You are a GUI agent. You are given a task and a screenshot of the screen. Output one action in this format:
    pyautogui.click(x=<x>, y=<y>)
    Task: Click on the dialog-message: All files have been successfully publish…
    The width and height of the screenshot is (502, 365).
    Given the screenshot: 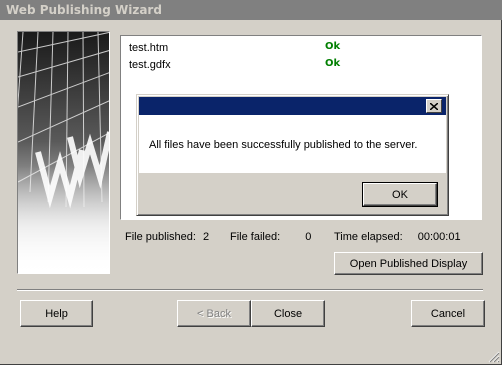 What is the action you would take?
    pyautogui.click(x=283, y=145)
    